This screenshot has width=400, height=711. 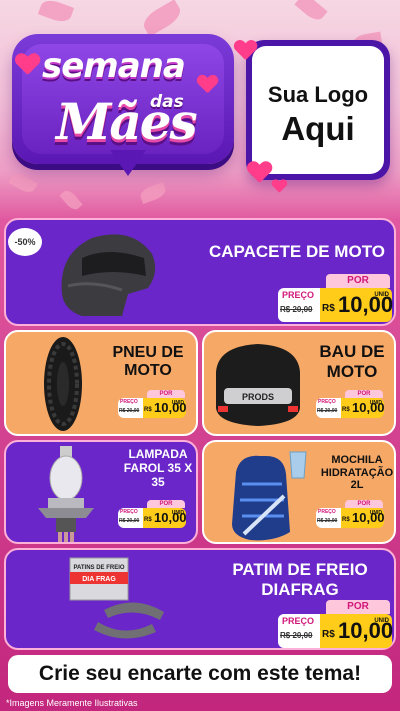 I want to click on cta-footer: Crie seu encarte com este tema!, so click(x=200, y=674).